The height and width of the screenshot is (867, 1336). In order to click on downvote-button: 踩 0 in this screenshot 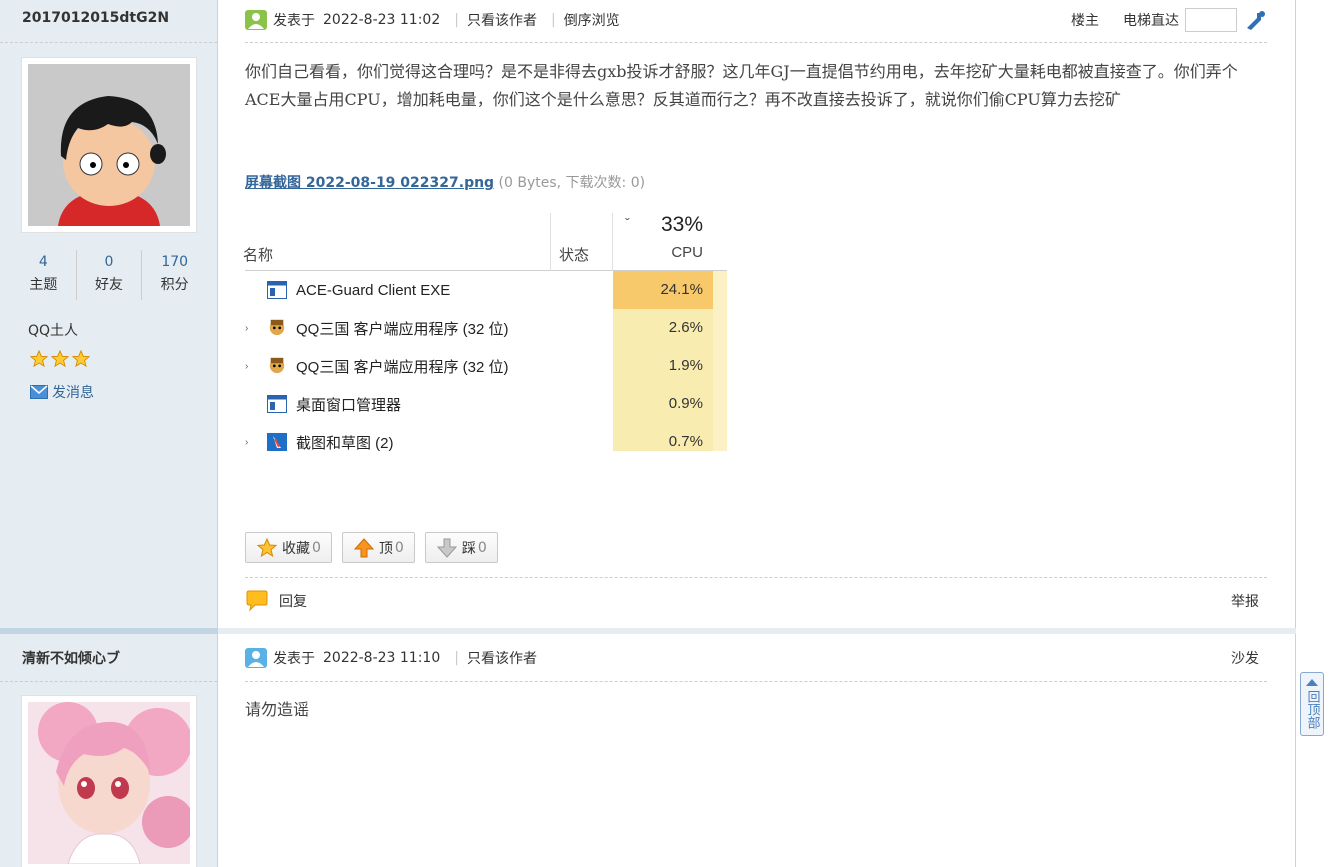, I will do `click(461, 547)`.